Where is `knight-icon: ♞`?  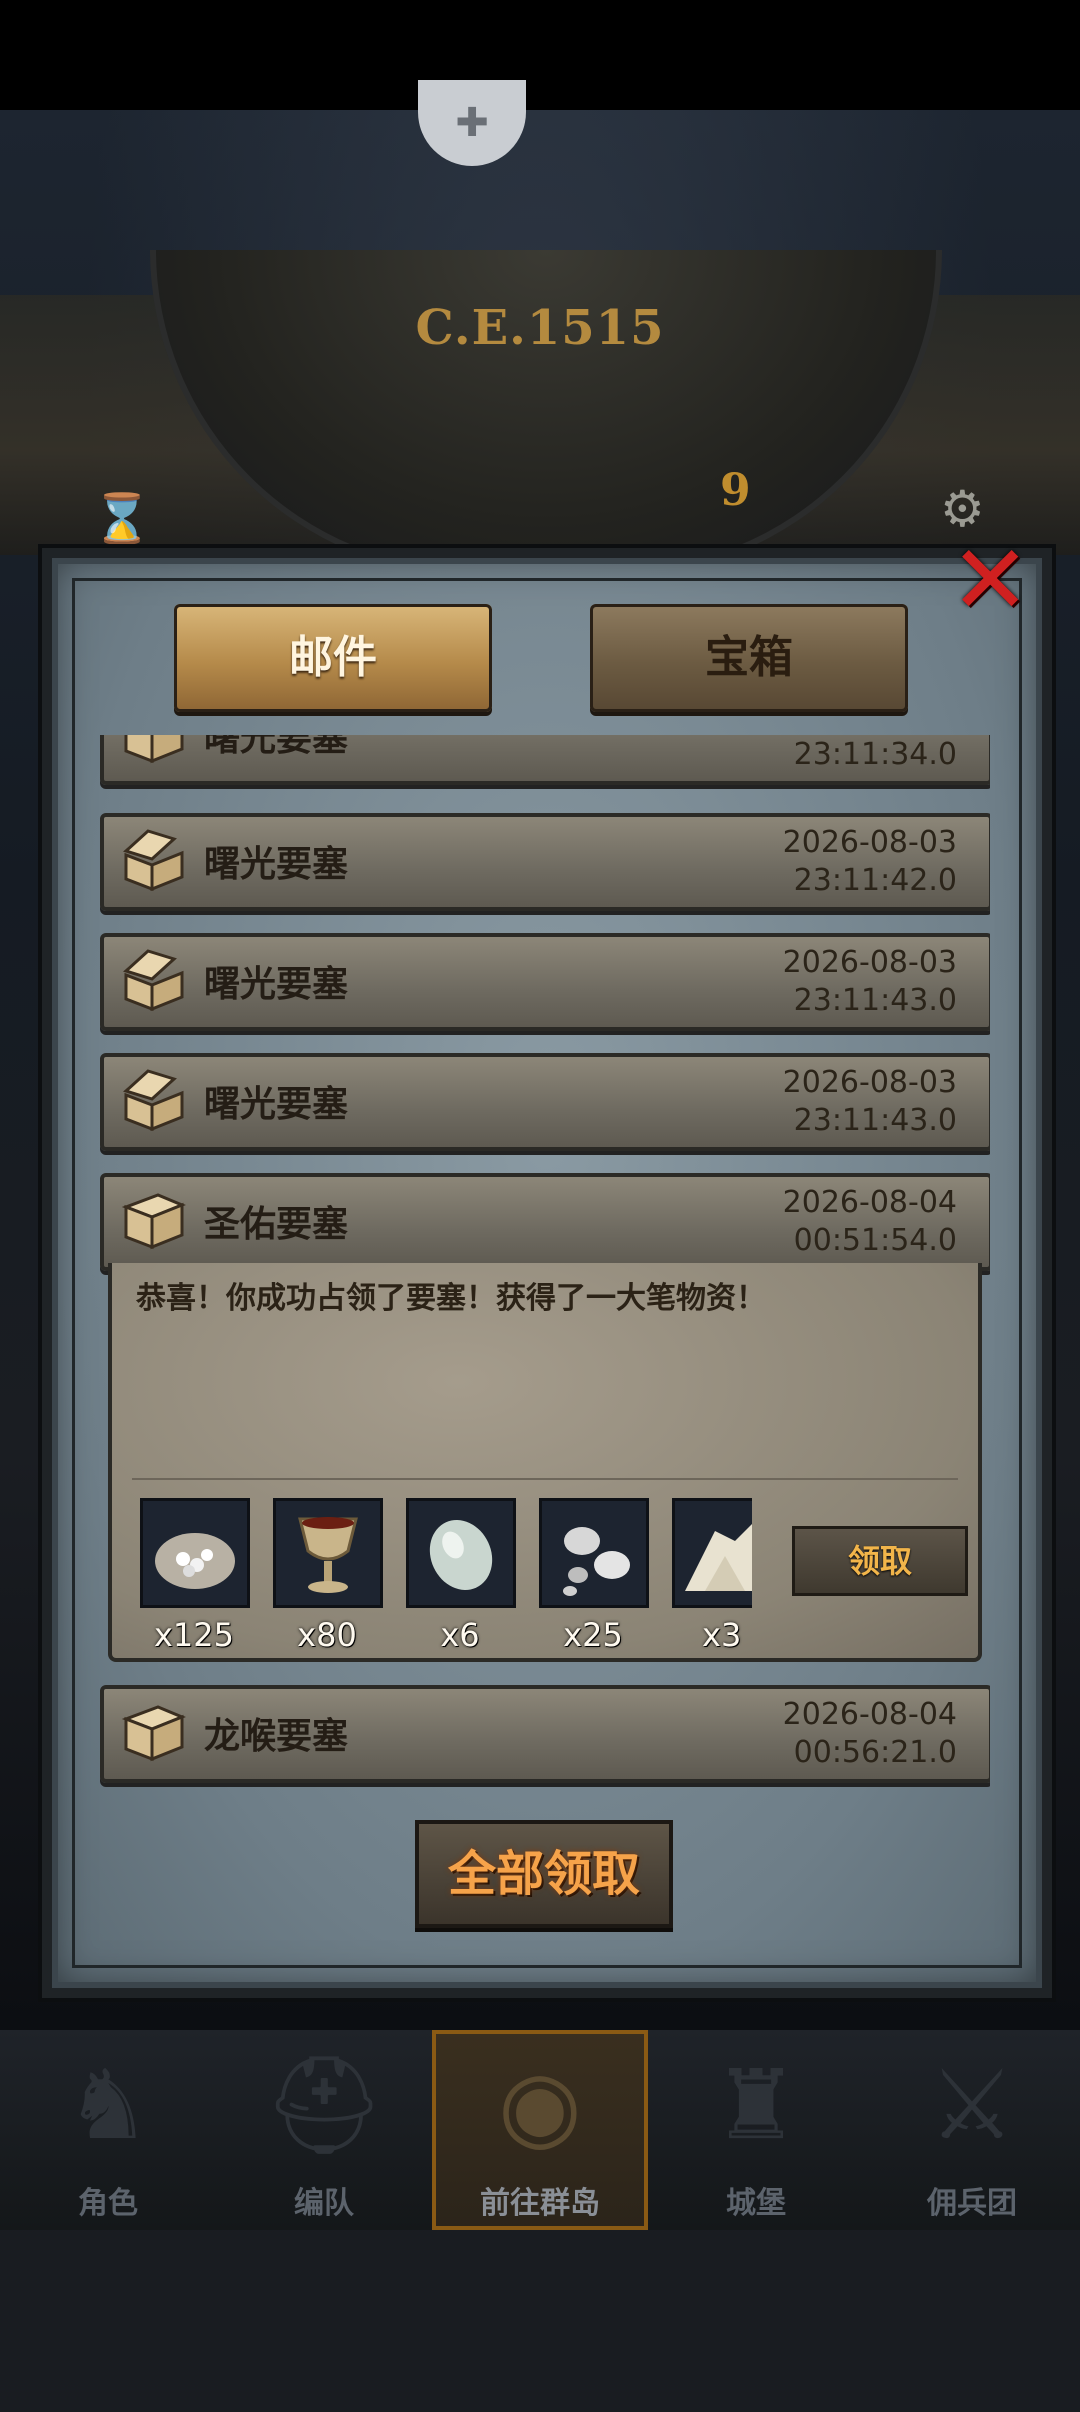 knight-icon: ♞ is located at coordinates (108, 2105).